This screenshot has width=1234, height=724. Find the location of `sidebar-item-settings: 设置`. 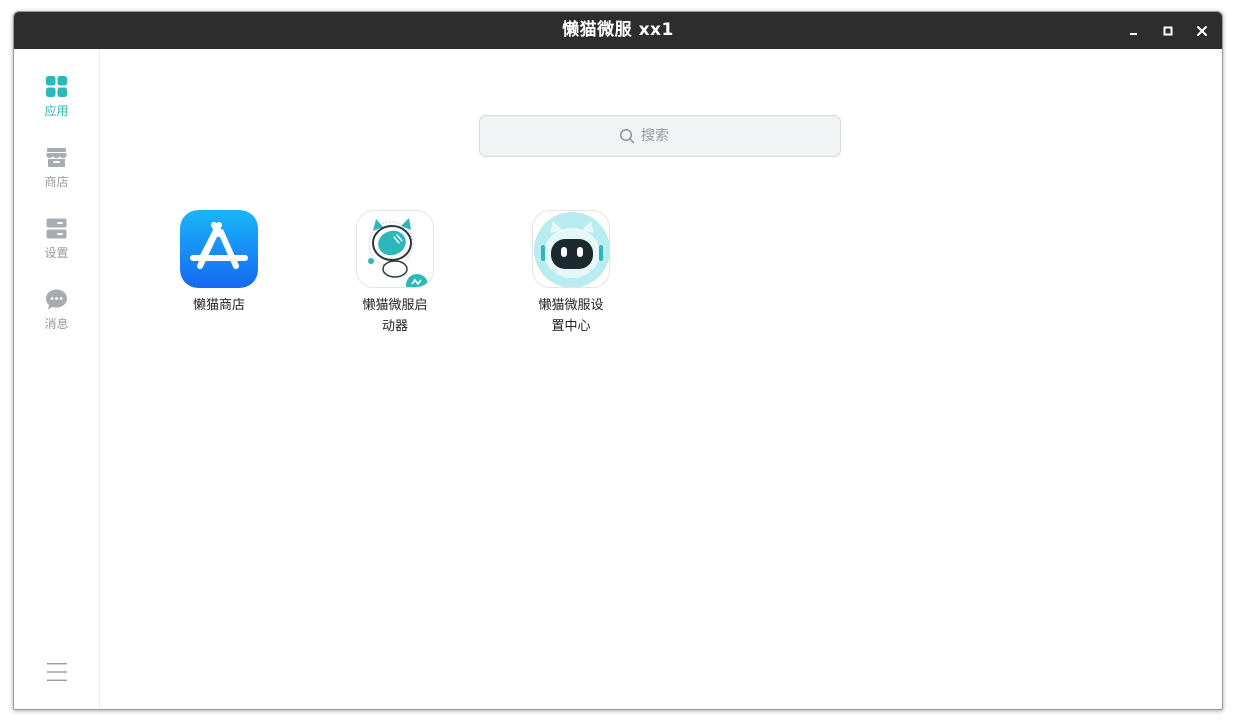

sidebar-item-settings: 设置 is located at coordinates (56, 248).